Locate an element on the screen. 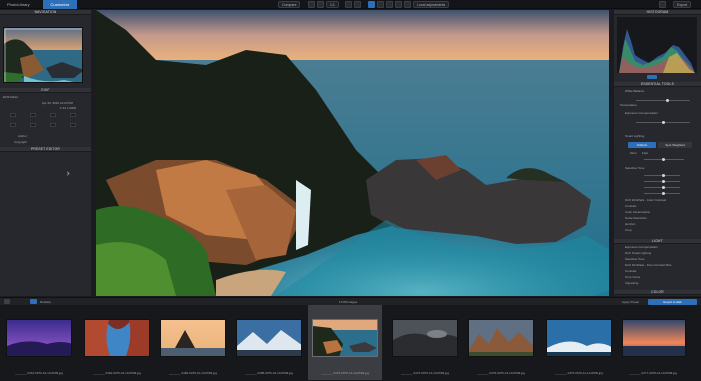 This screenshot has height=381, width=701. repair-tool-icon is located at coordinates (398, 4).